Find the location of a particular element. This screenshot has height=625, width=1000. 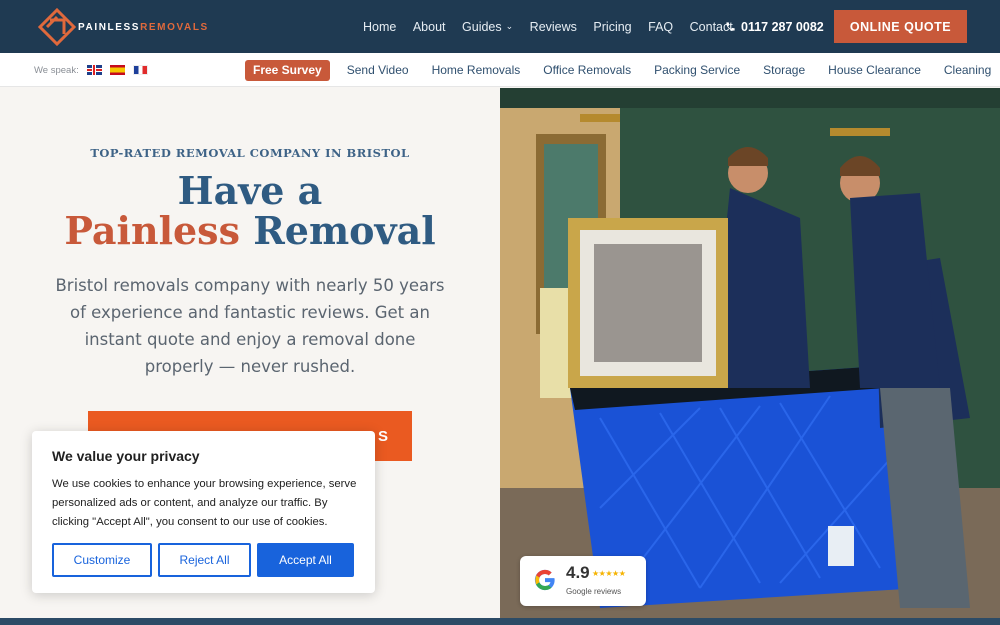

chevron-down-icon: ⌄ is located at coordinates (509, 26).